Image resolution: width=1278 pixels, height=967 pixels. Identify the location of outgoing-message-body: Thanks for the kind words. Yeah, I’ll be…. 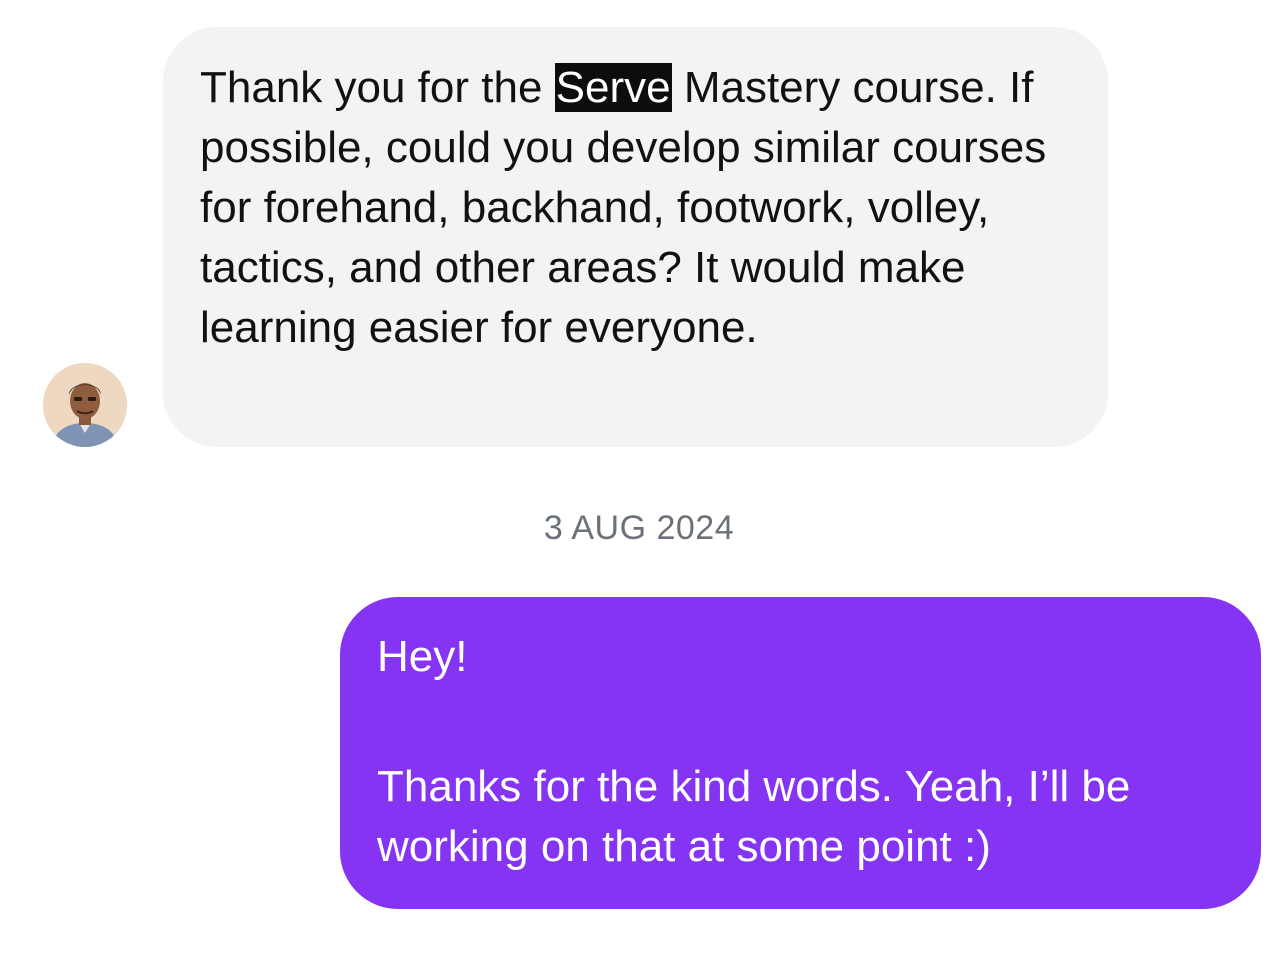
(754, 816).